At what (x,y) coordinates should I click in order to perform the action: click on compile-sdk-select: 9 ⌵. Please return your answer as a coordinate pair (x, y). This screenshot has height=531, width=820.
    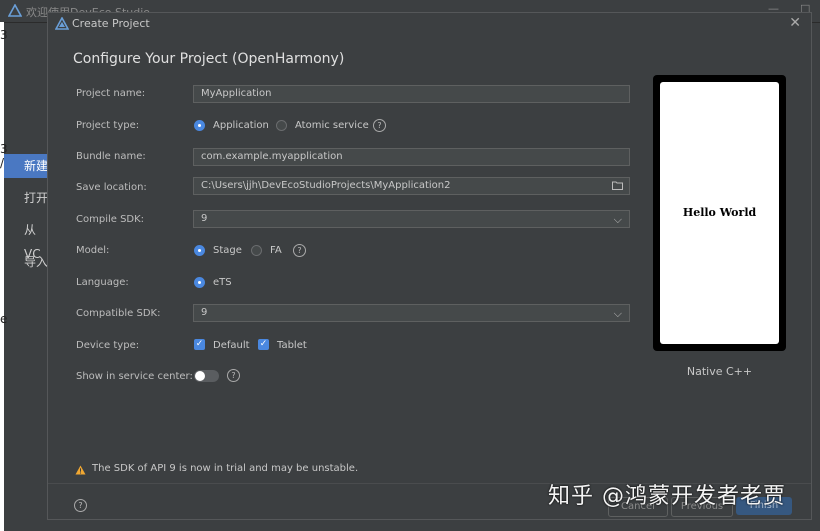
    Looking at the image, I should click on (411, 219).